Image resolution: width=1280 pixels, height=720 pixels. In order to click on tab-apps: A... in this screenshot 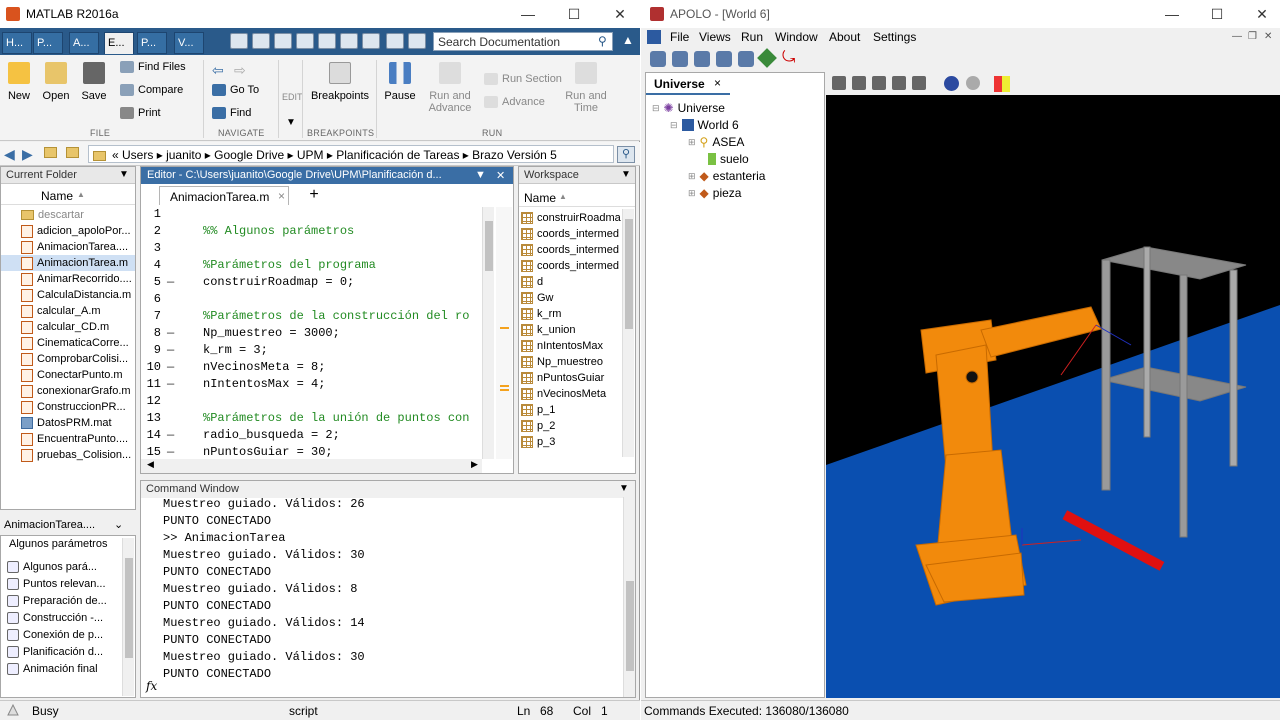, I will do `click(84, 43)`.